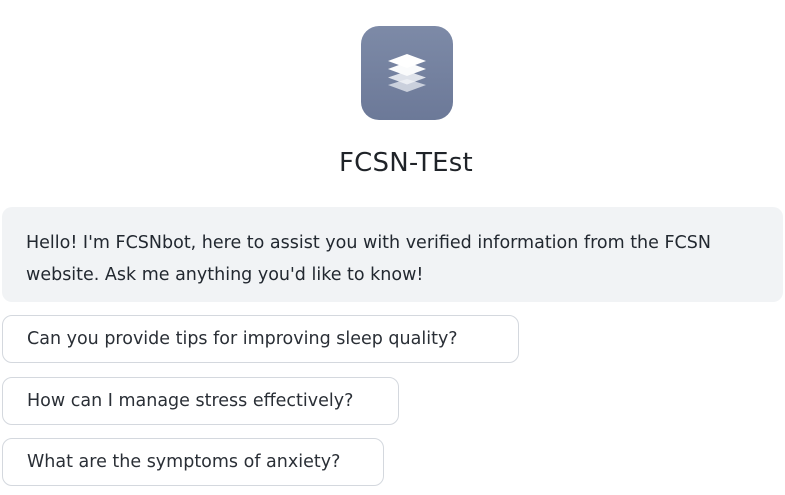 The height and width of the screenshot is (495, 785). I want to click on suggestion-button-anxiety: What are the symptoms of anxiety?, so click(193, 462).